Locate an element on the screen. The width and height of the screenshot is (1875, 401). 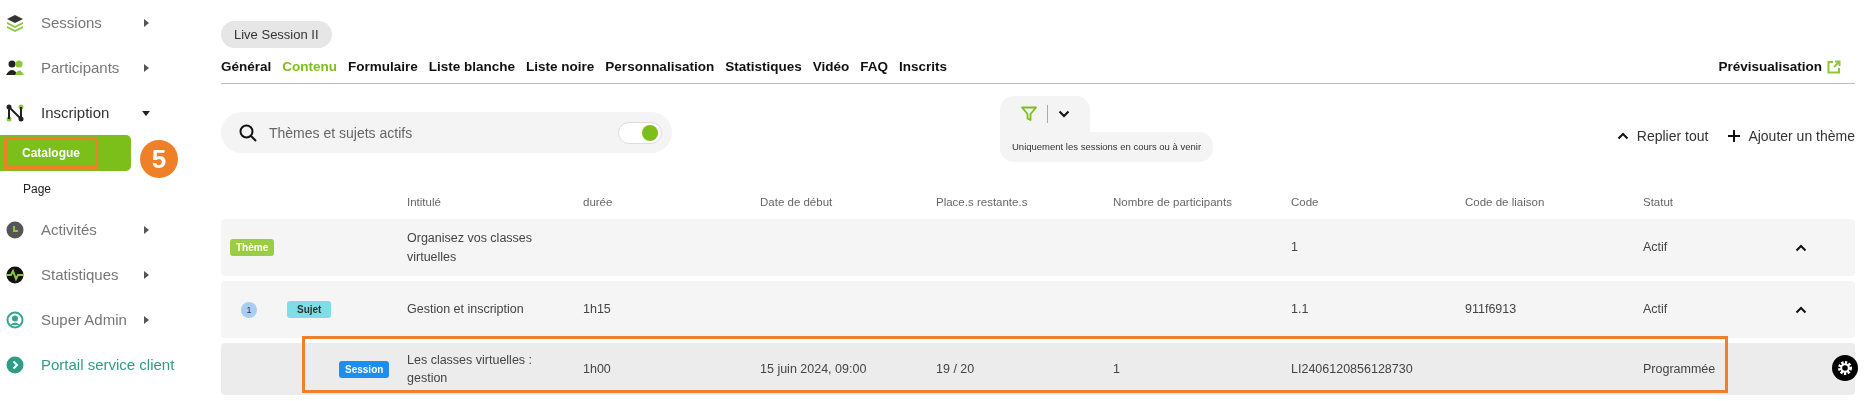
table-cell-text: 19 / 20 is located at coordinates (955, 369).